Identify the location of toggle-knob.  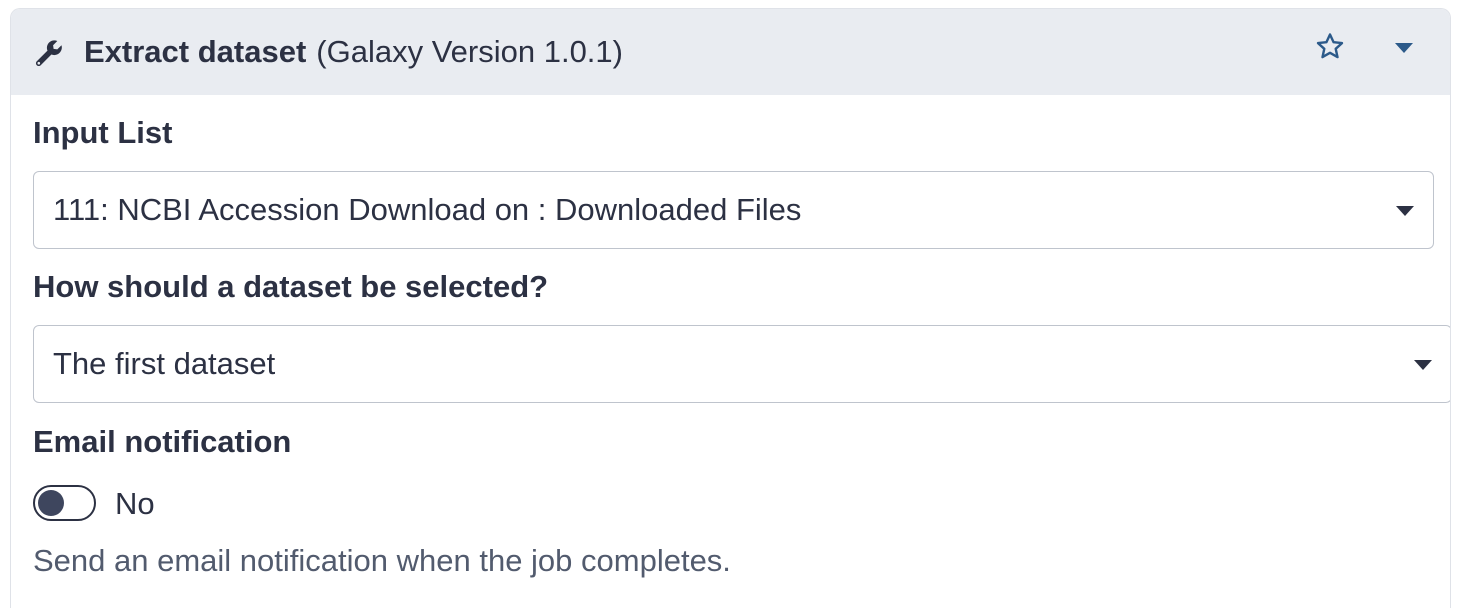
(51, 503).